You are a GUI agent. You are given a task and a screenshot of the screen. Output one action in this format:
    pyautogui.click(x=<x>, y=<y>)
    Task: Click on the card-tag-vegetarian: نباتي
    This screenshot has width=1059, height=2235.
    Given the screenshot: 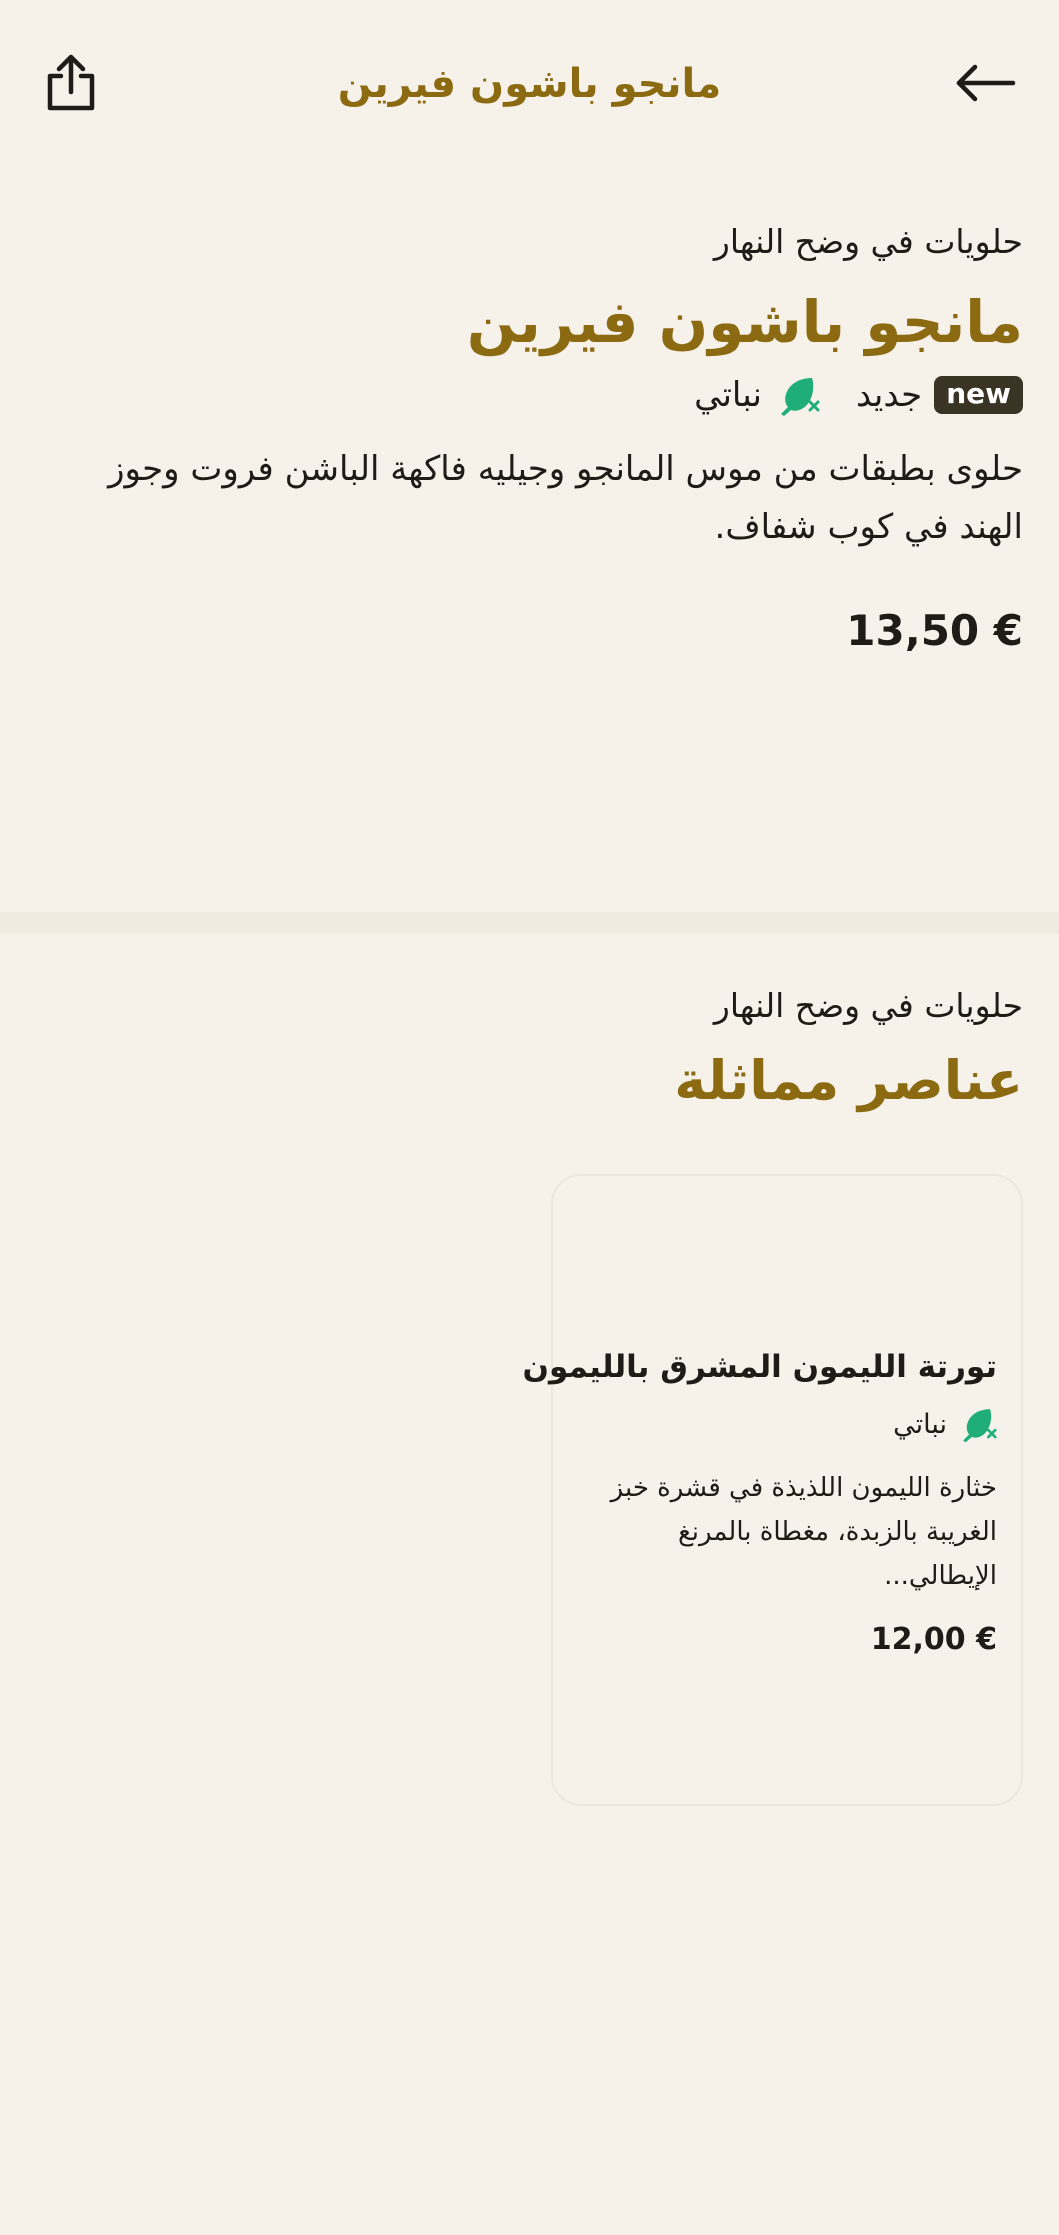 What is the action you would take?
    pyautogui.click(x=787, y=1424)
    